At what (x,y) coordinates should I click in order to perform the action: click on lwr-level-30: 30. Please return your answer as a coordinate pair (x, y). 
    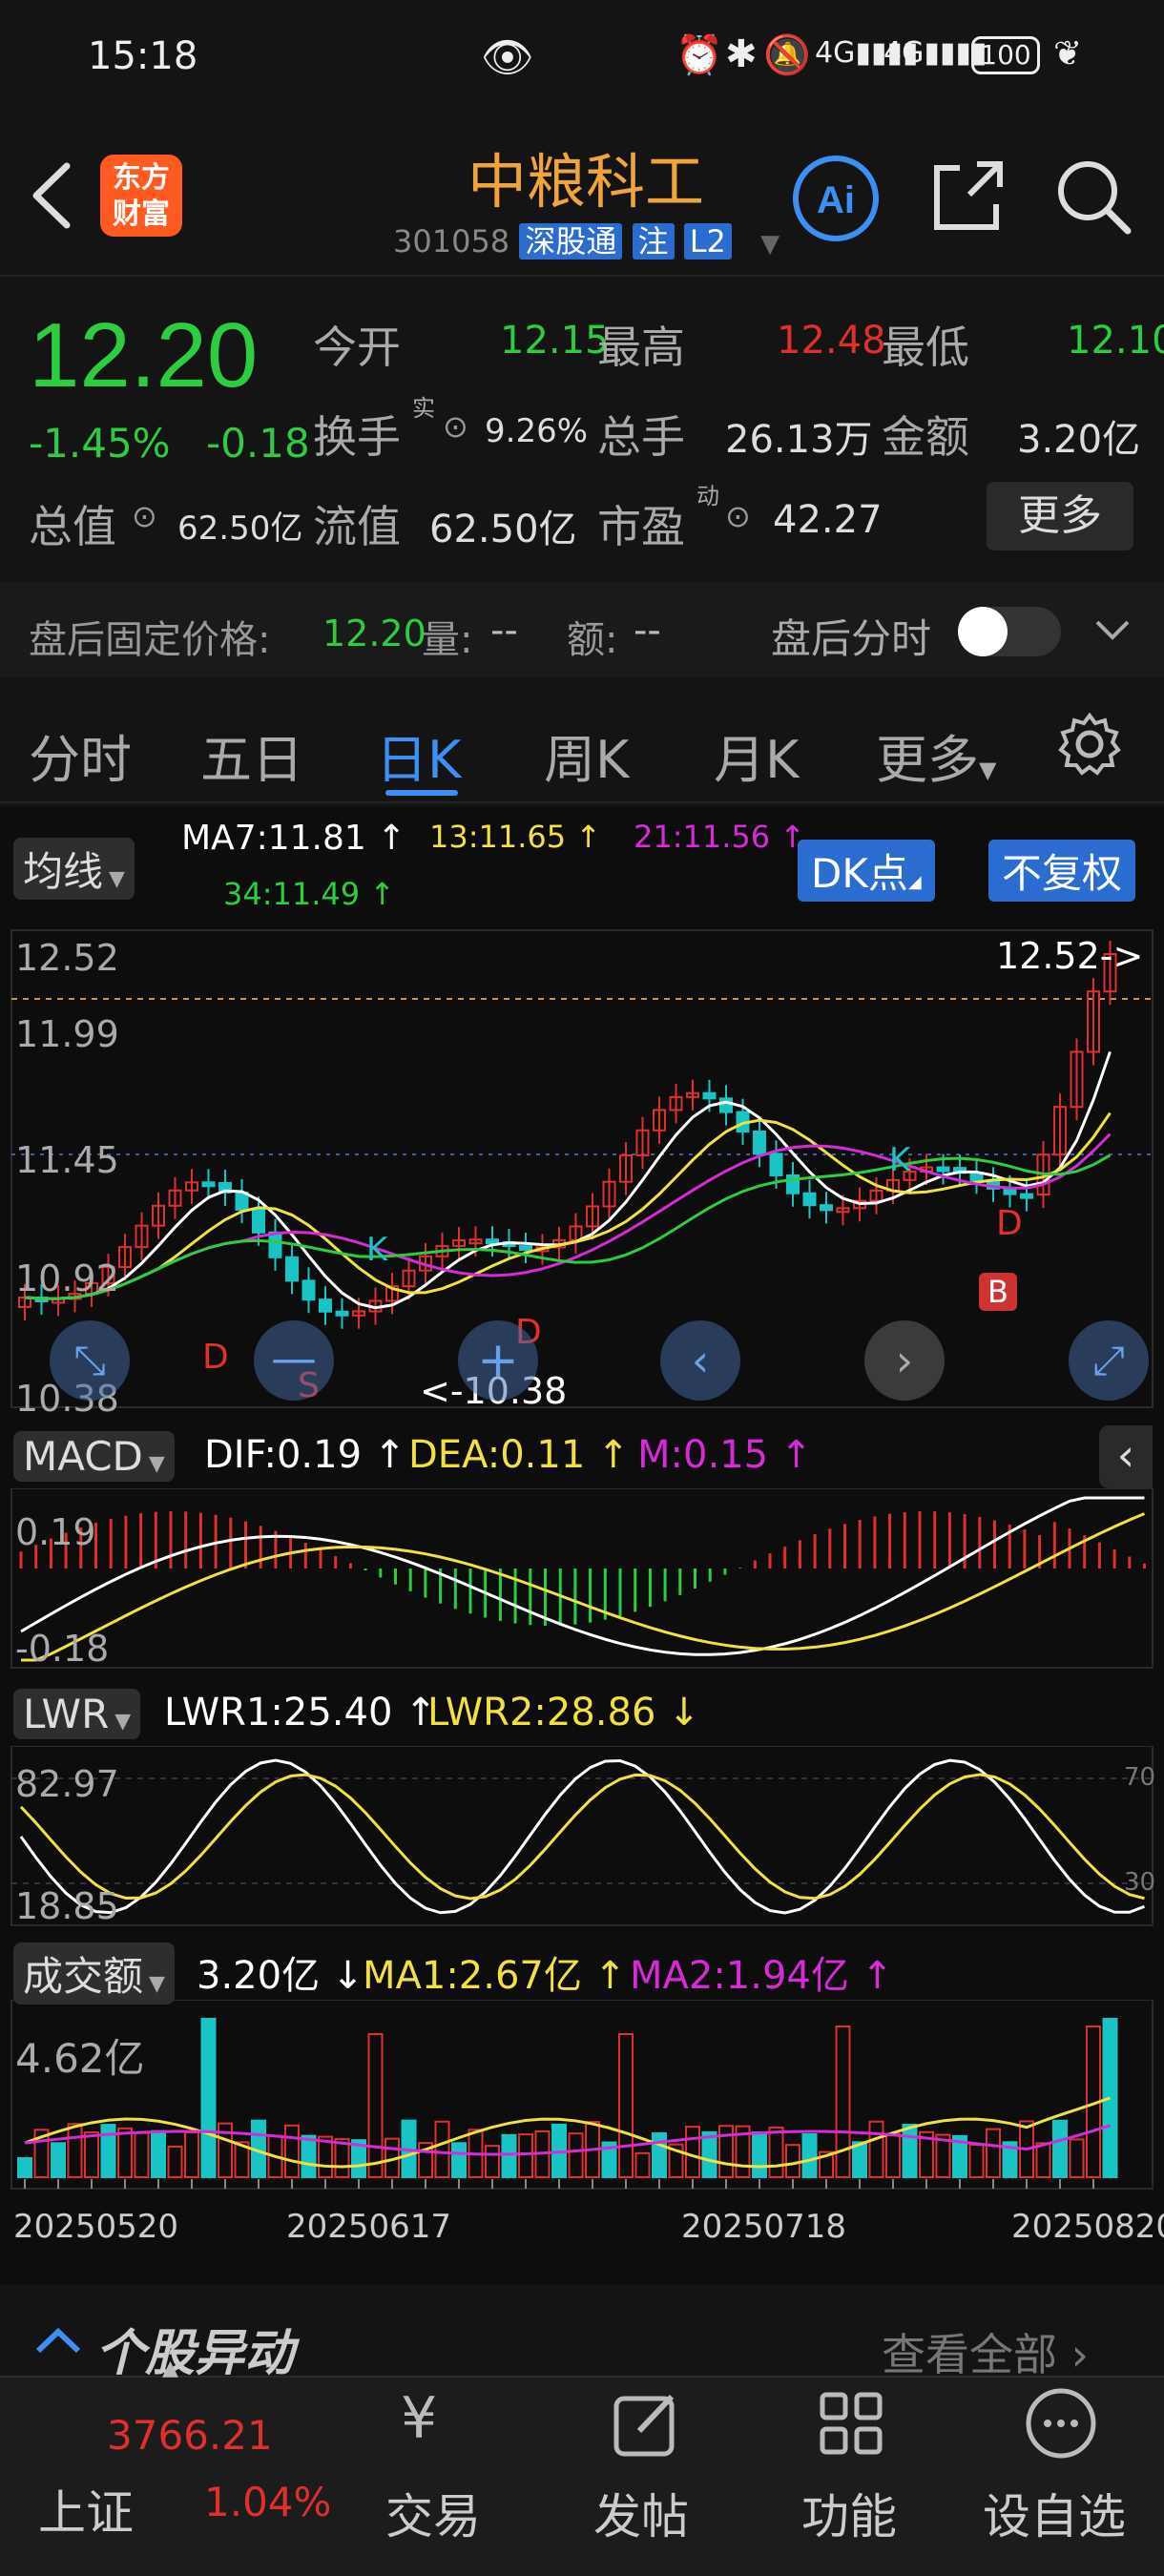
    Looking at the image, I should click on (1140, 1882).